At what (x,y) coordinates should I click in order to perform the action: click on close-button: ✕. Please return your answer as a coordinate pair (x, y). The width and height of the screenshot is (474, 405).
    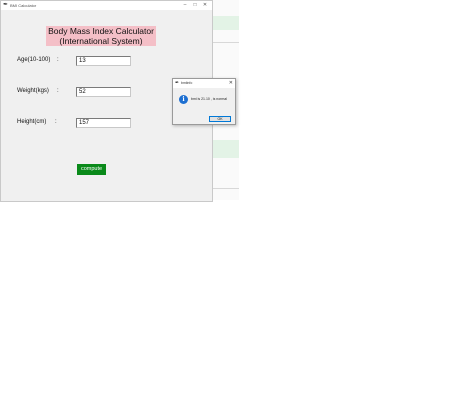
    Looking at the image, I should click on (205, 5).